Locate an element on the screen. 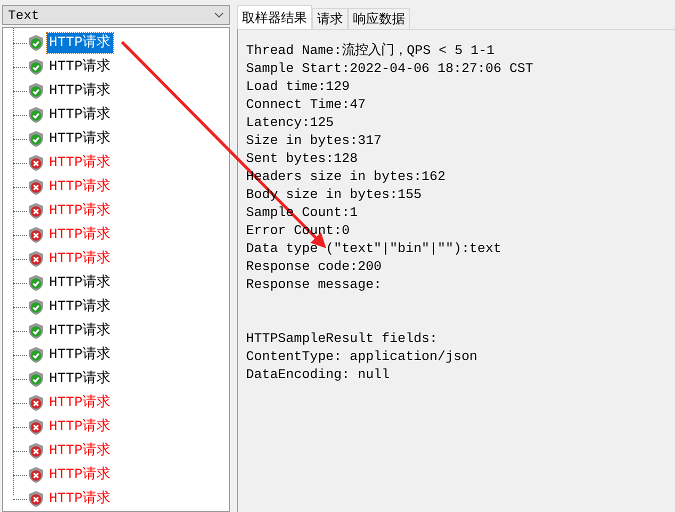  chevron-down-icon is located at coordinates (219, 15).